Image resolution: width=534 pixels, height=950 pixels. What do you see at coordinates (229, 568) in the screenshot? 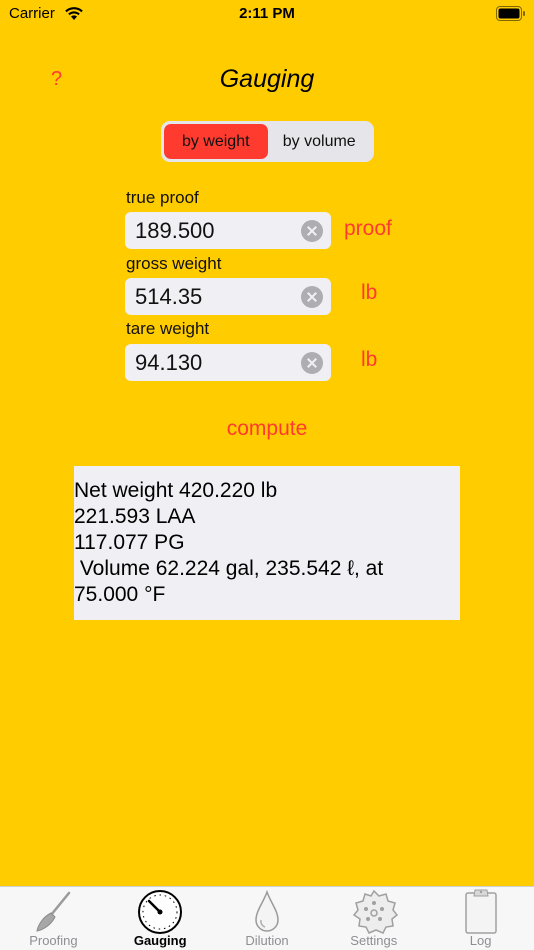
I see `result-line: Volume 62.224 gal, 235.542 ℓ, at` at bounding box center [229, 568].